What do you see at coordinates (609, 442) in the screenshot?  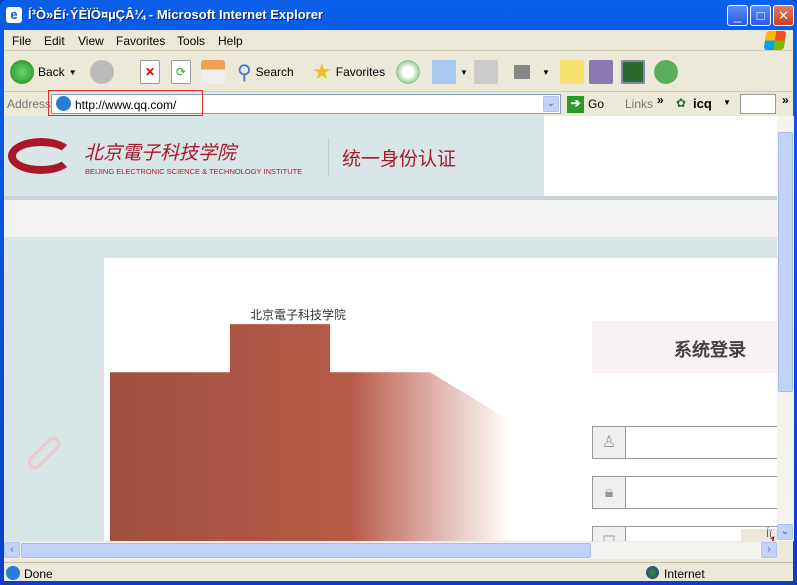 I see `user-icon: ♙` at bounding box center [609, 442].